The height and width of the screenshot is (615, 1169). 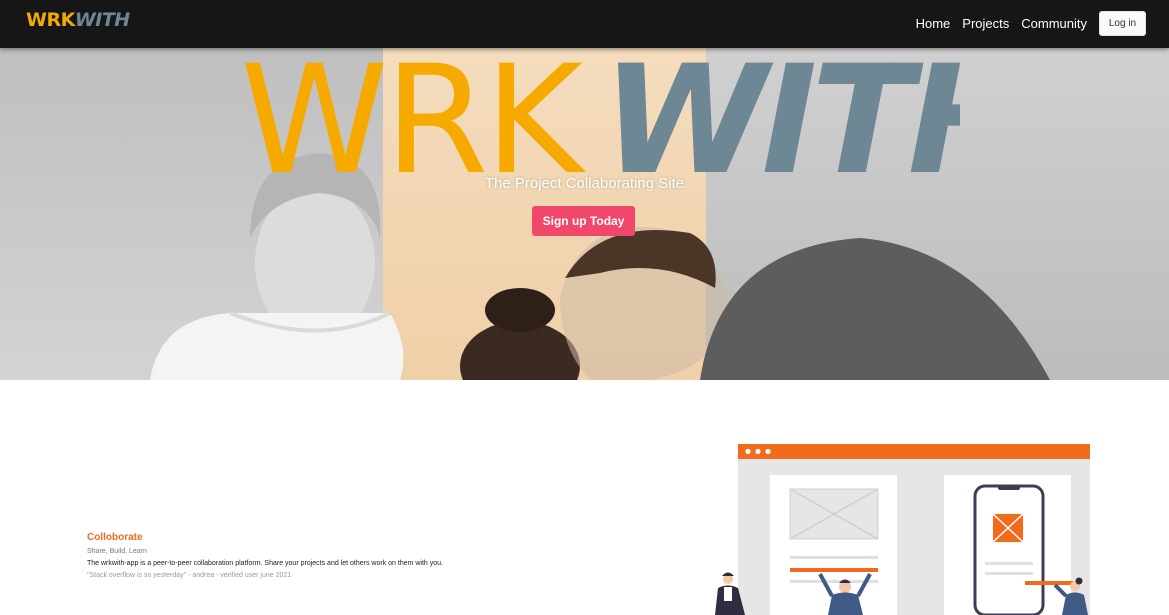 I want to click on nav-link-home: Home, so click(x=933, y=23).